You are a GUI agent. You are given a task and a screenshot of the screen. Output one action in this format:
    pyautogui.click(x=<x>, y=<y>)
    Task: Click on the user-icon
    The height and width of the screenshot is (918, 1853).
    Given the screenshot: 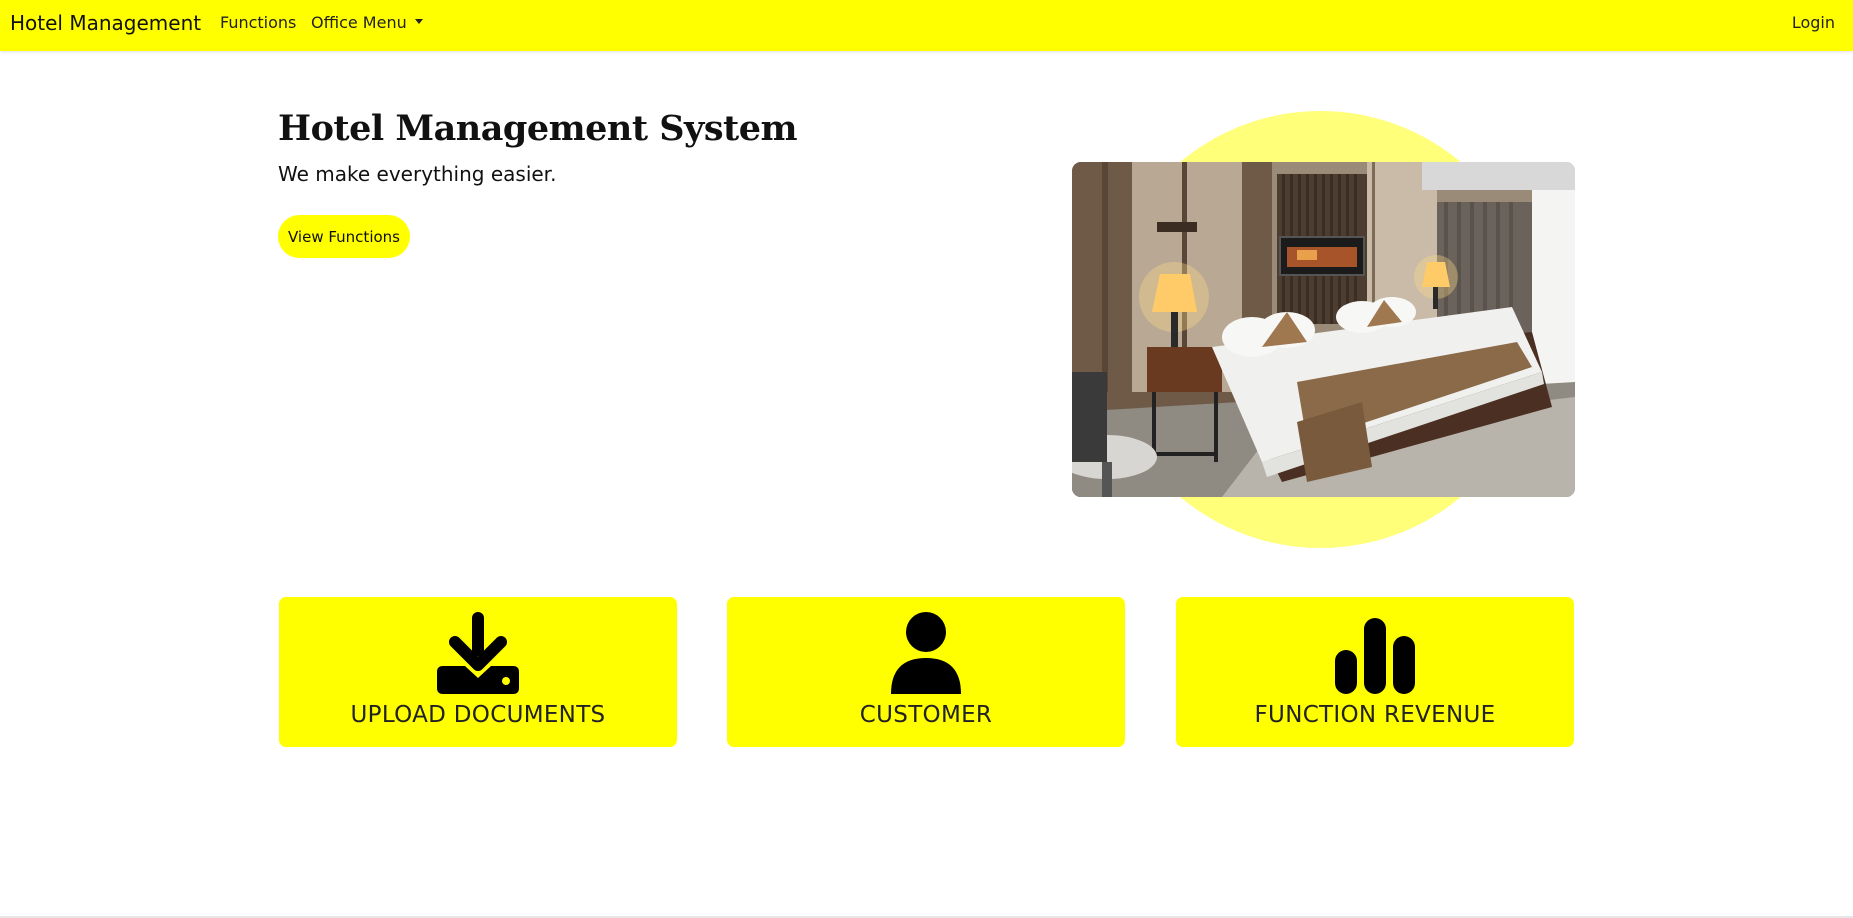 What is the action you would take?
    pyautogui.click(x=926, y=654)
    